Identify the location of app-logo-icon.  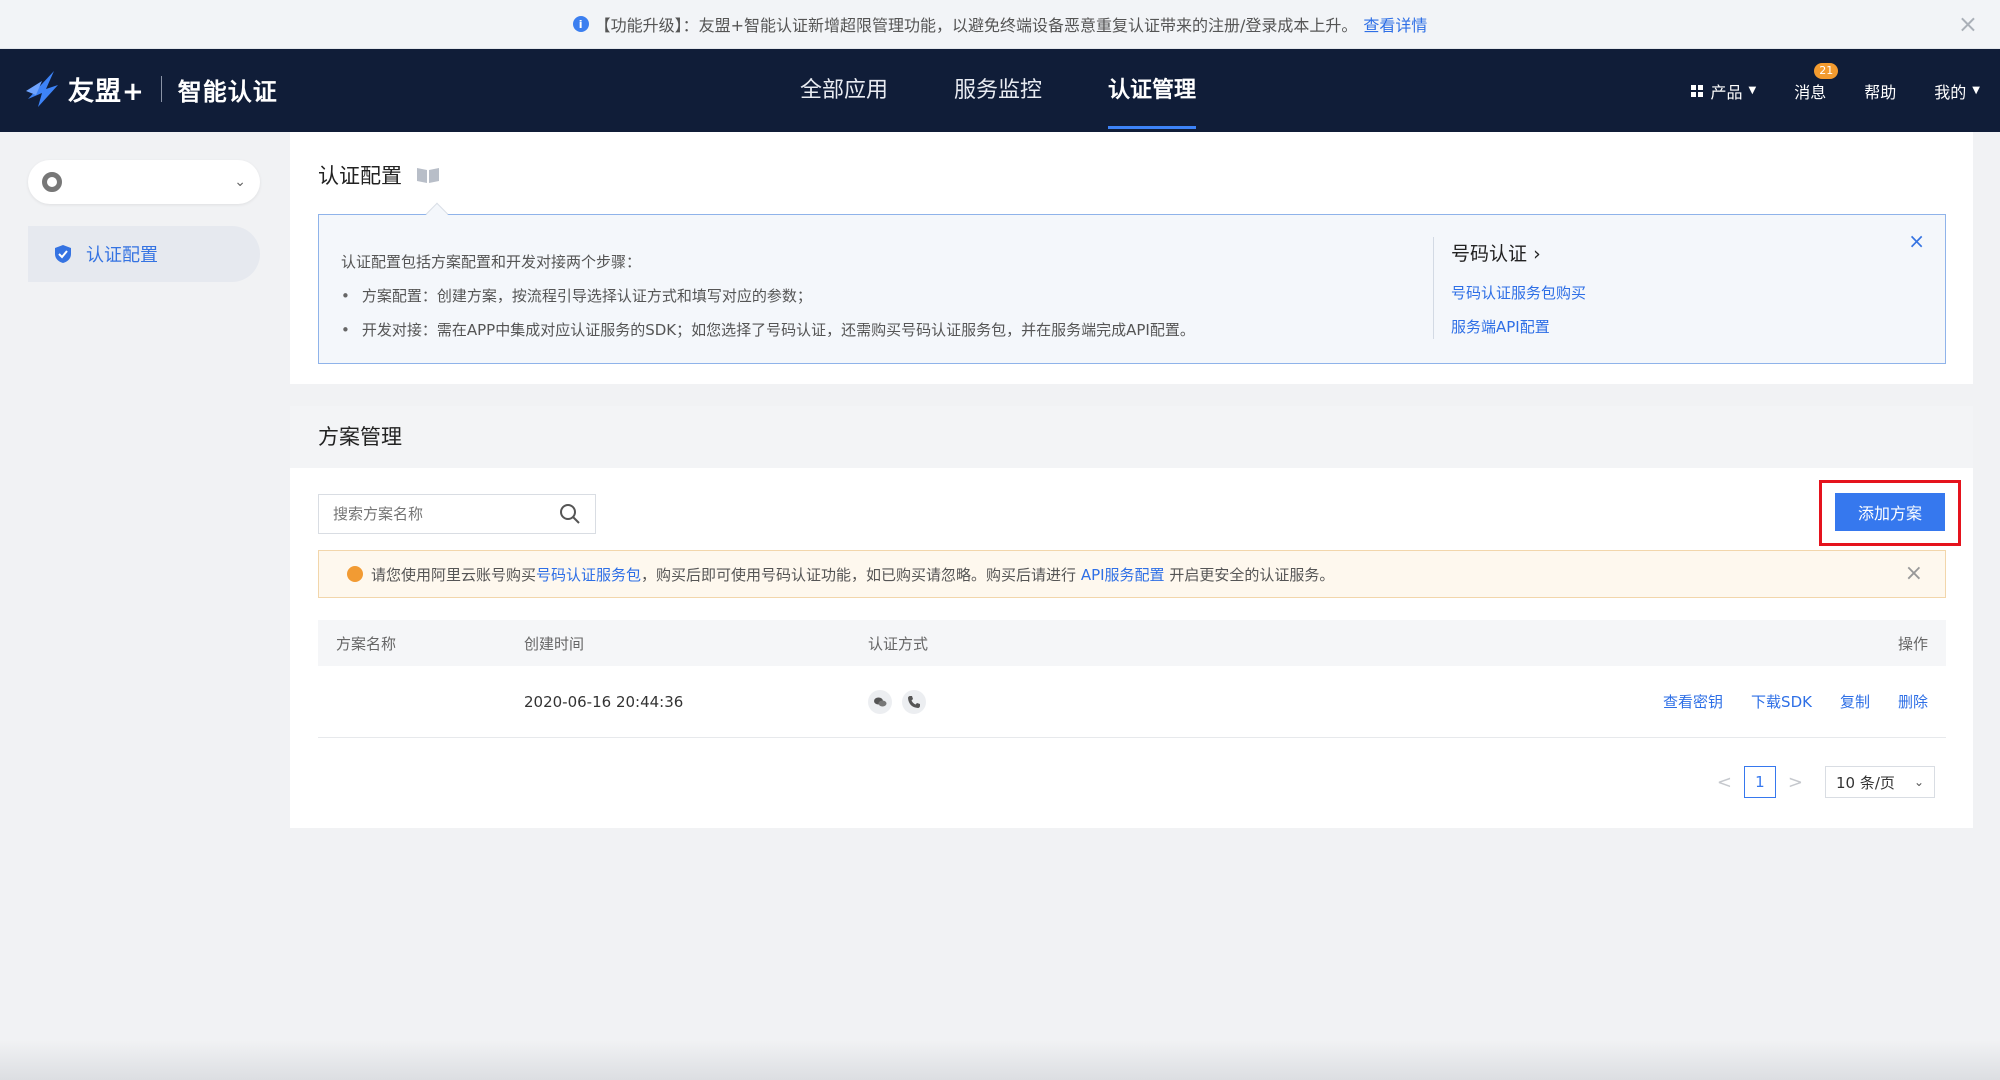
(52, 182).